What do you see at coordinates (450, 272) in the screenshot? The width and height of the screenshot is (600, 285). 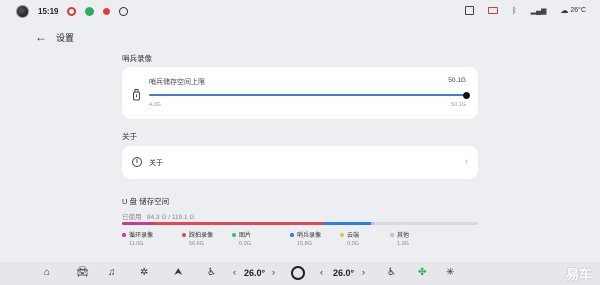 I see `fan-speed-icon: ✳` at bounding box center [450, 272].